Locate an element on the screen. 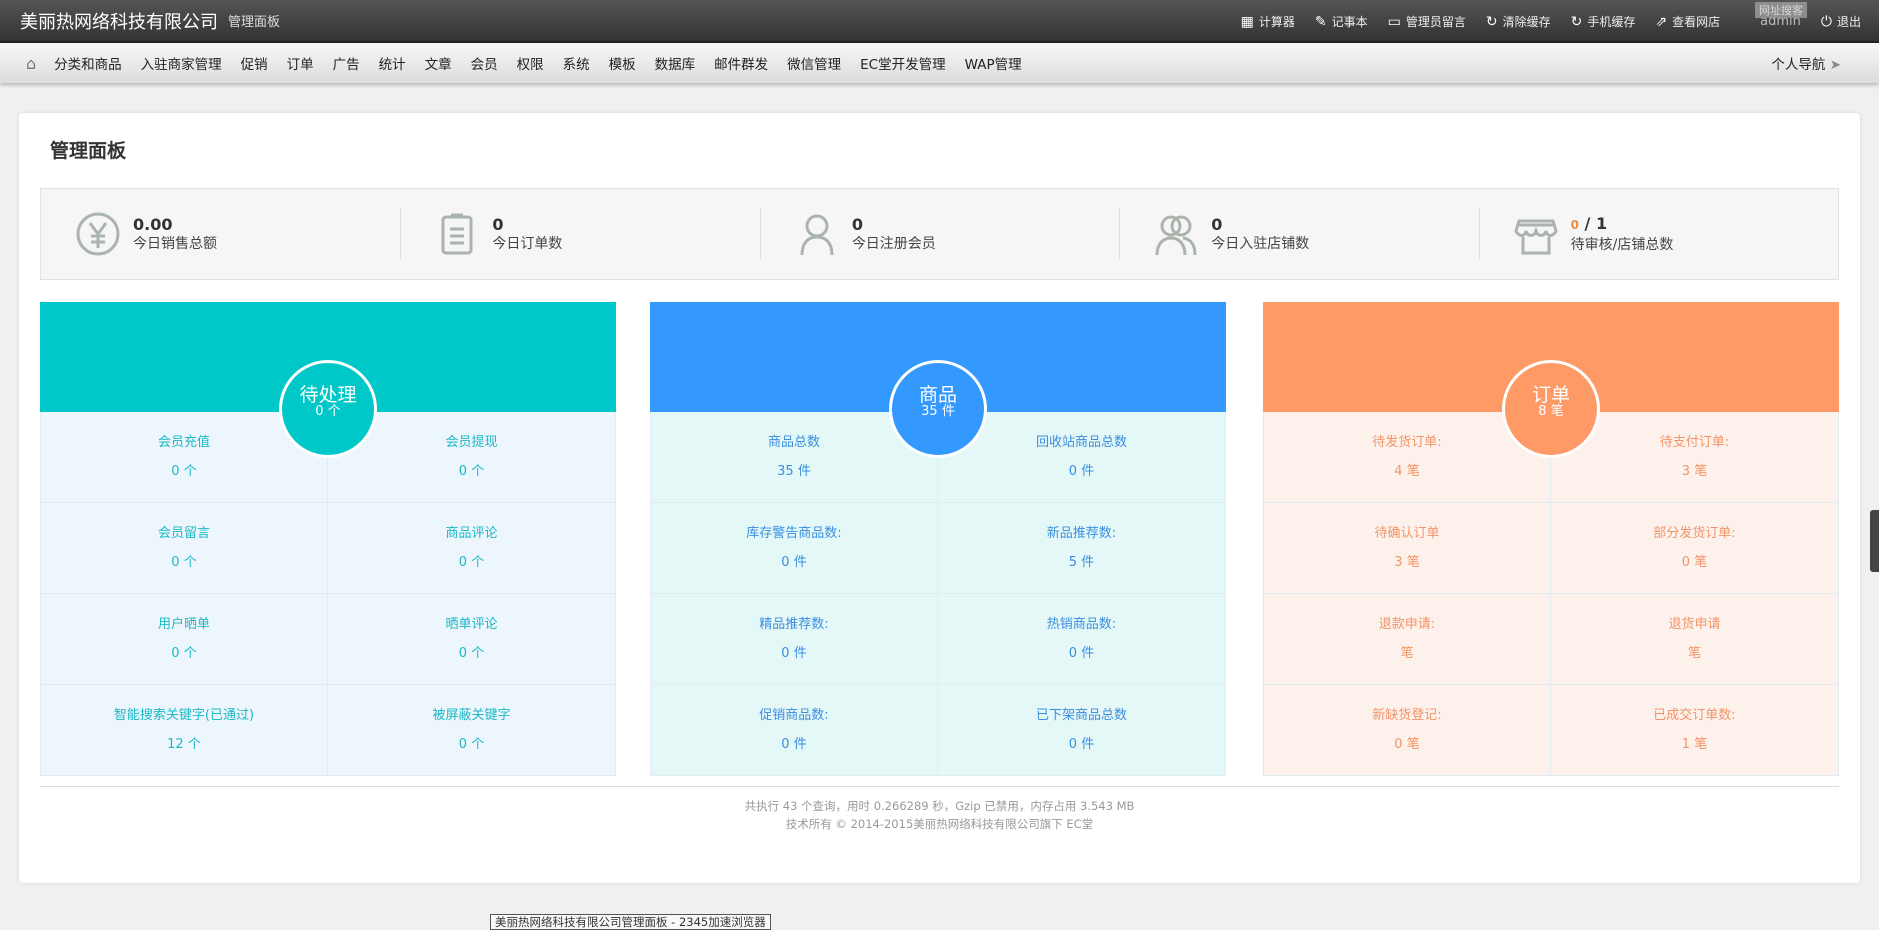 This screenshot has width=1879, height=930. stat-label: 今日注册会员 is located at coordinates (893, 243).